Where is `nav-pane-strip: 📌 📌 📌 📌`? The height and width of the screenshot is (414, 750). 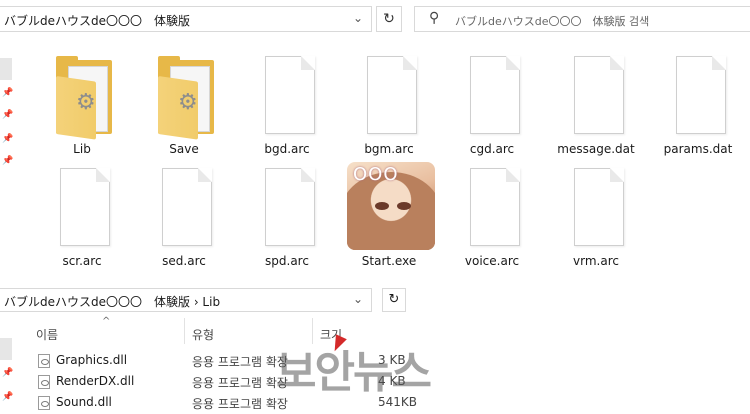 nav-pane-strip: 📌 📌 📌 📌 is located at coordinates (6, 116).